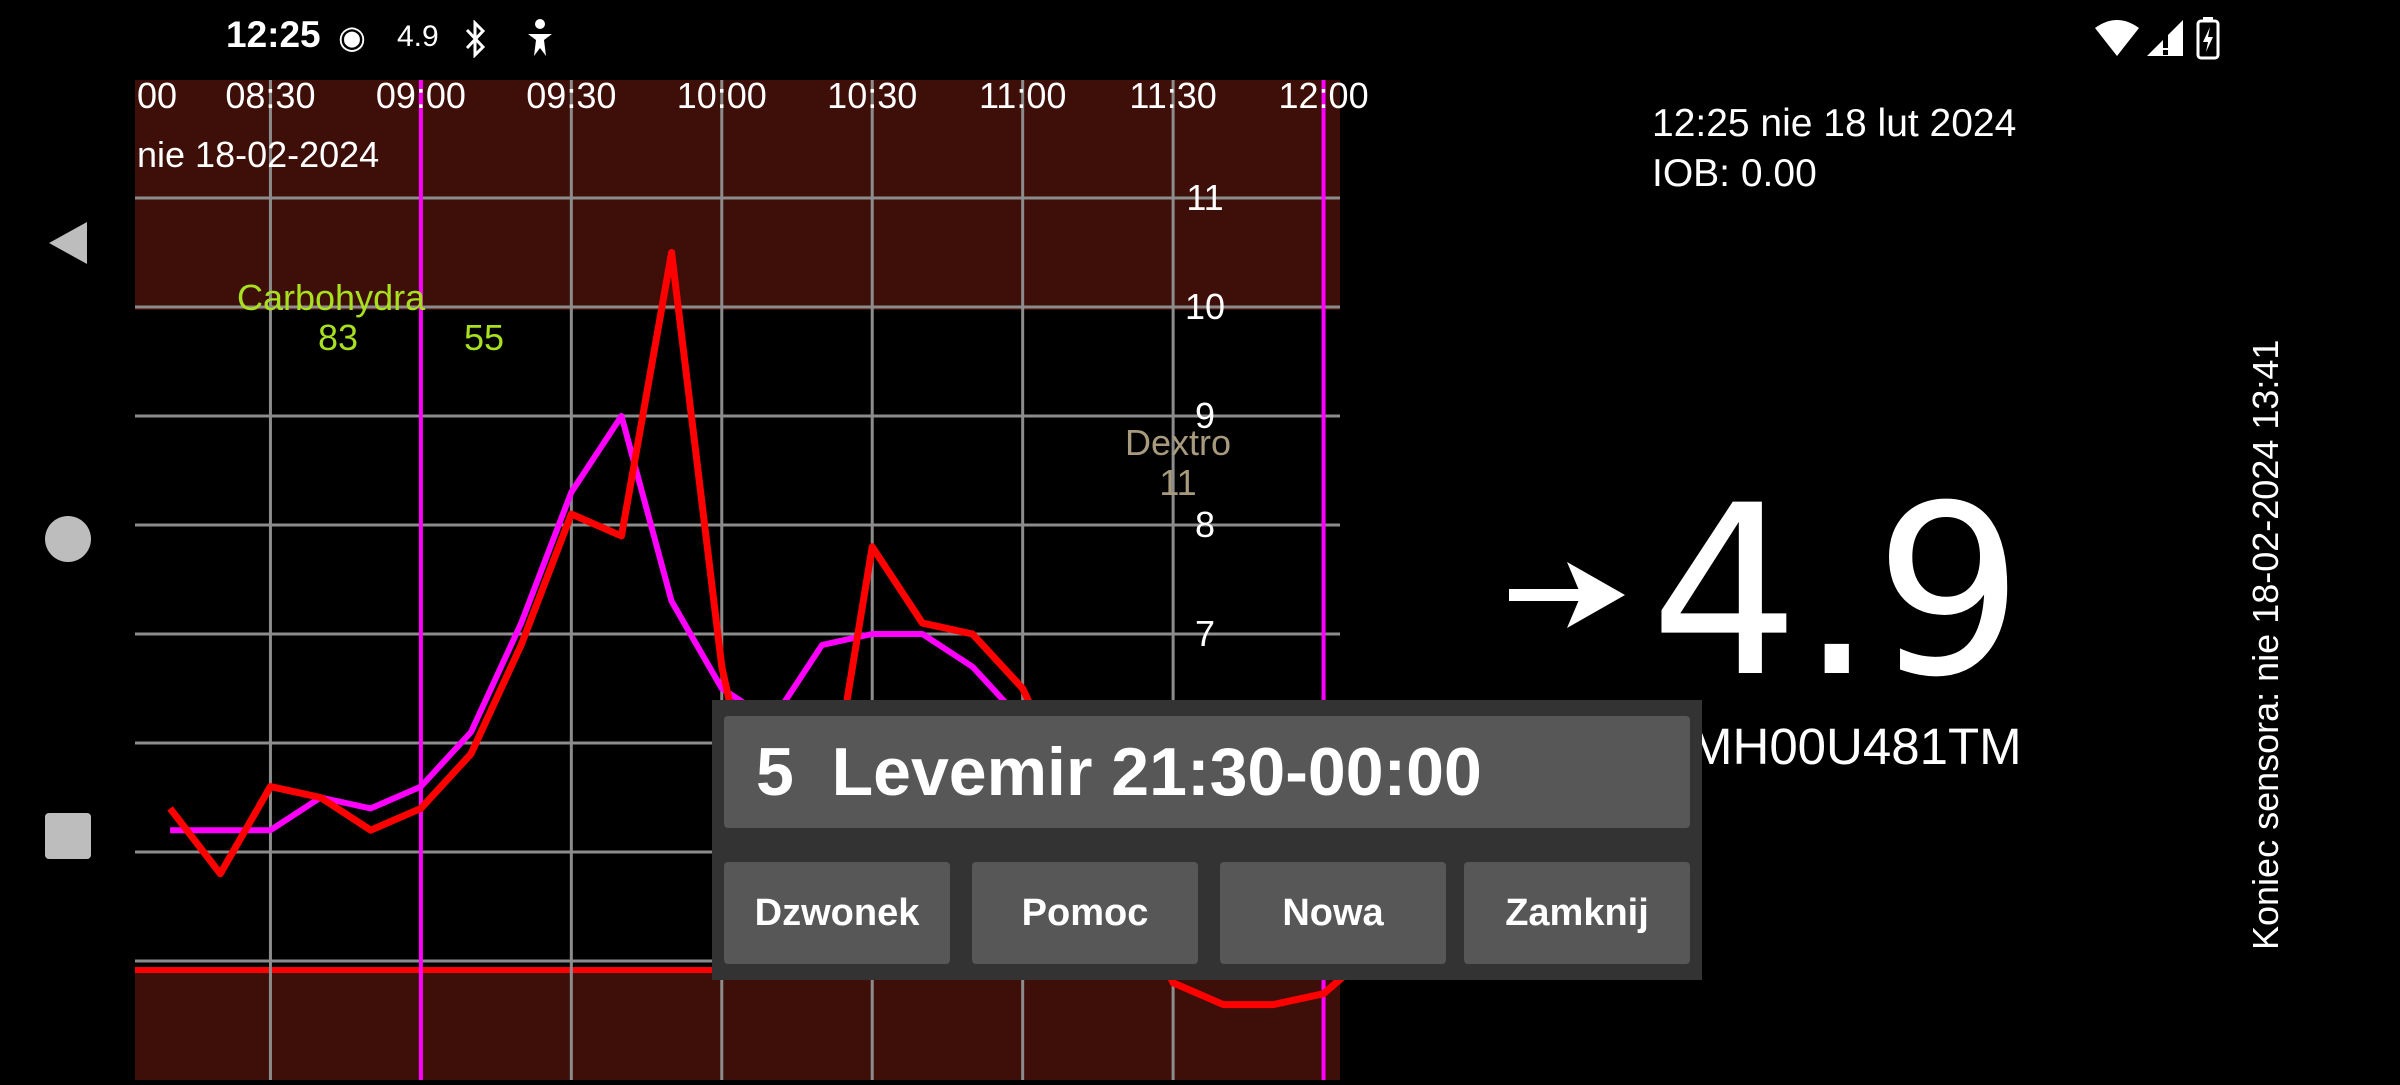  What do you see at coordinates (1177, 482) in the screenshot?
I see `dextro-value: 11` at bounding box center [1177, 482].